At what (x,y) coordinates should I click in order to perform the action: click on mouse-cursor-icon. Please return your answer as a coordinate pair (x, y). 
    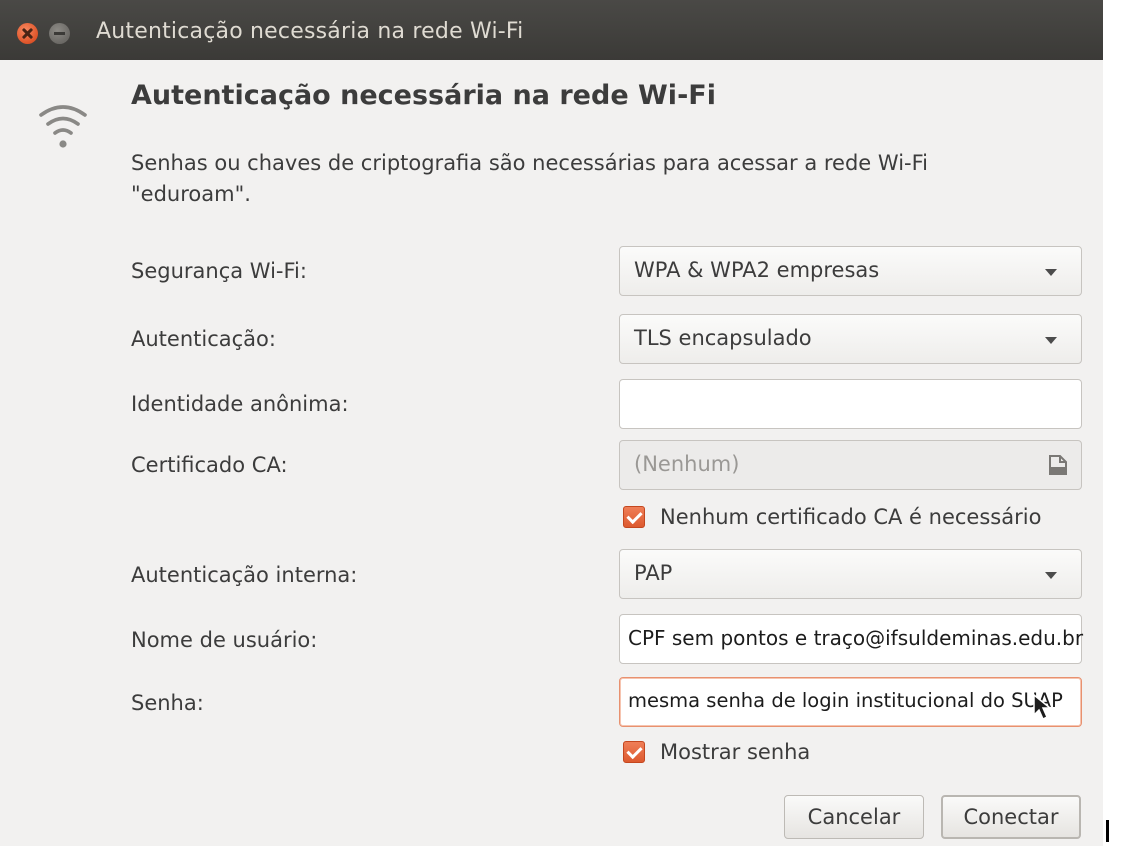
    Looking at the image, I should click on (1043, 707).